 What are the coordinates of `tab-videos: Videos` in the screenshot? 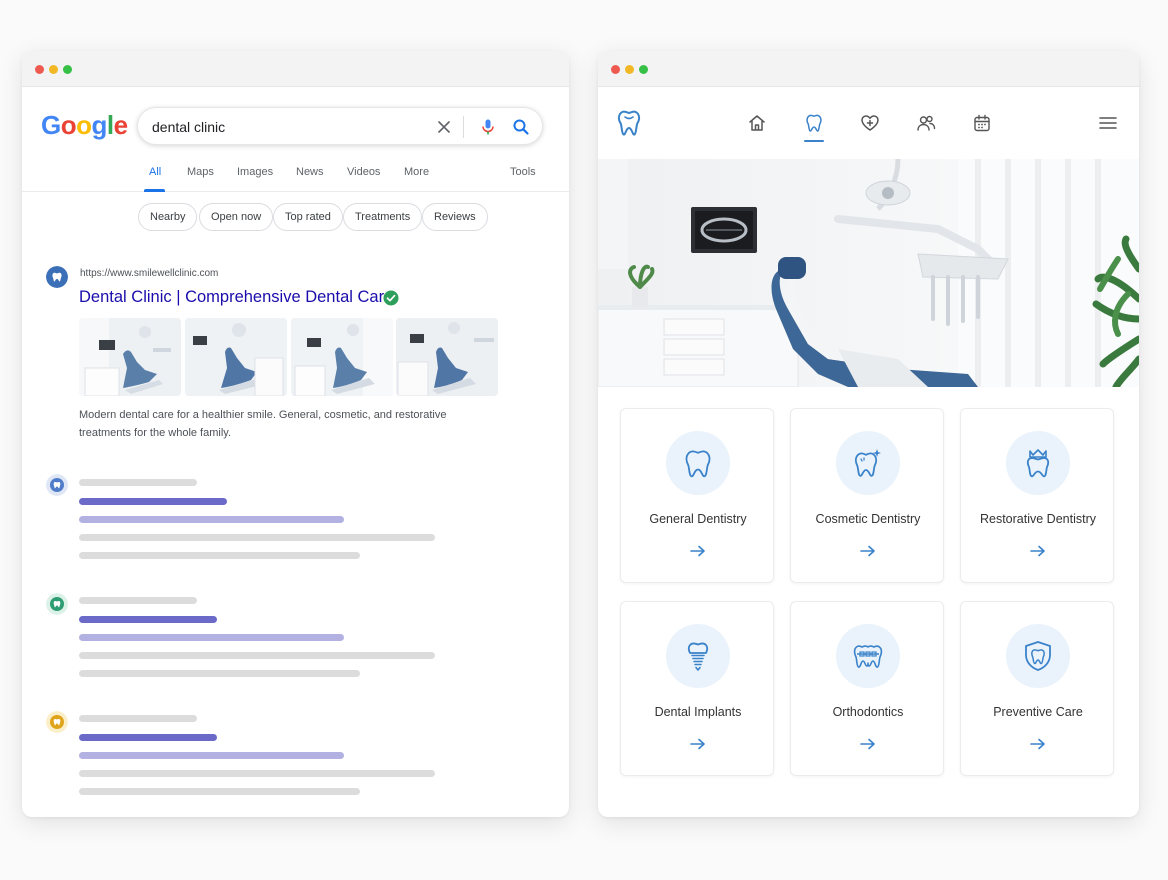 It's located at (363, 172).